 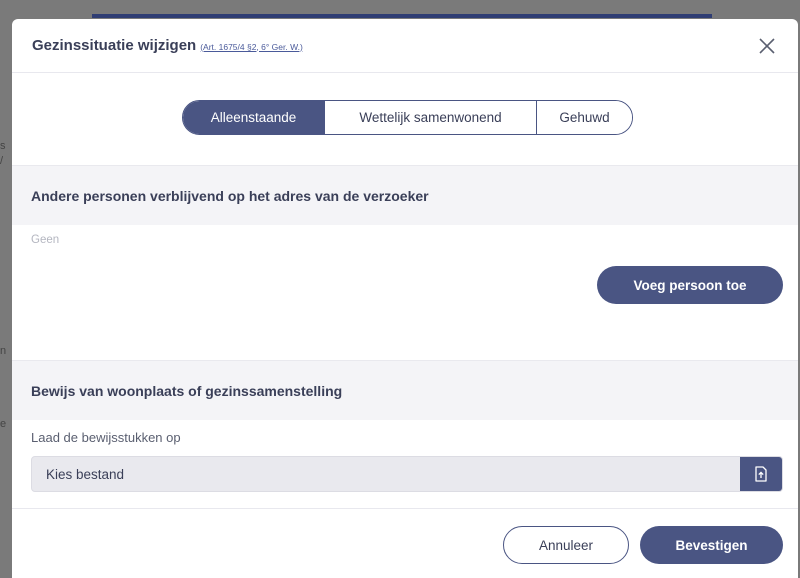 I want to click on background-text-fragment: /, so click(x=2, y=161).